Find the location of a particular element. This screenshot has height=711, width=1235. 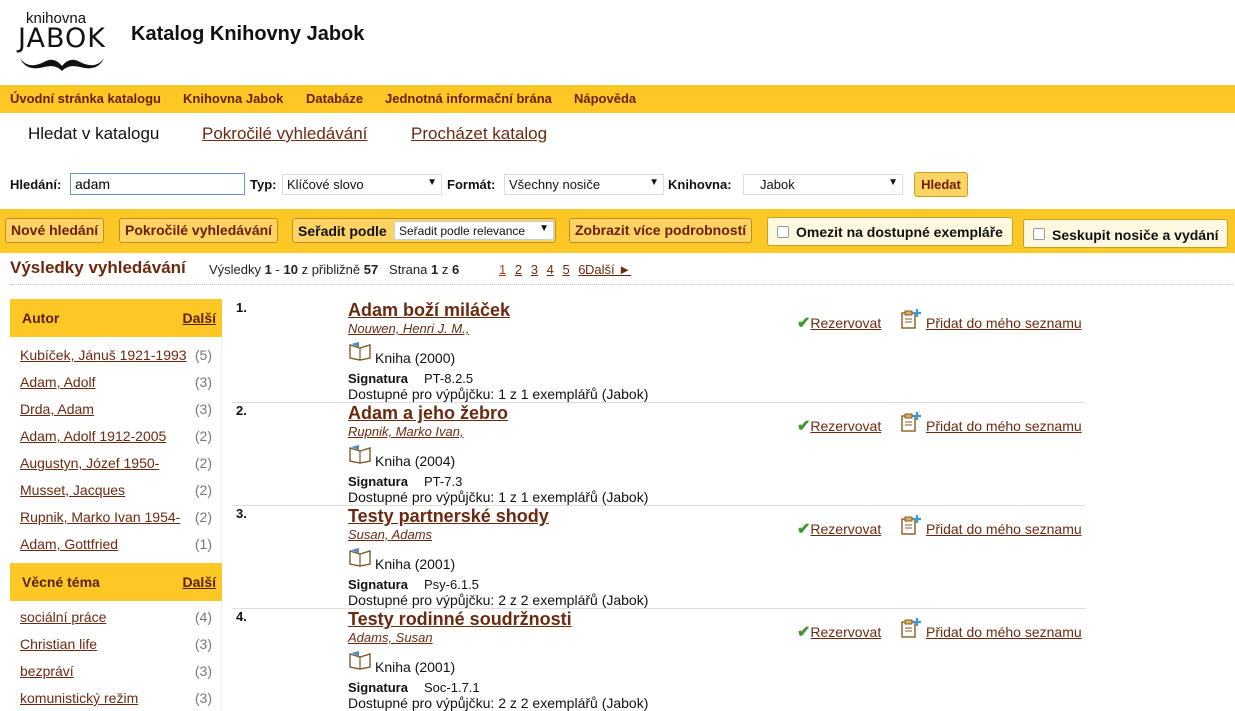

nav-library: Knihovna Jabok is located at coordinates (233, 98).